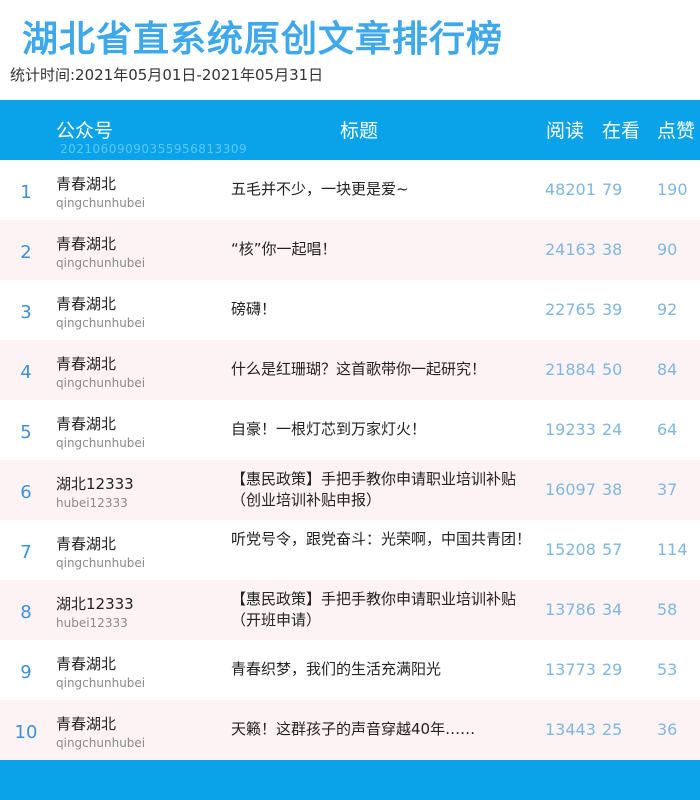 This screenshot has width=700, height=800. Describe the element at coordinates (359, 369) in the screenshot. I see `article-title: 什么是红珊瑚？这首歌带你一起研究！` at that location.